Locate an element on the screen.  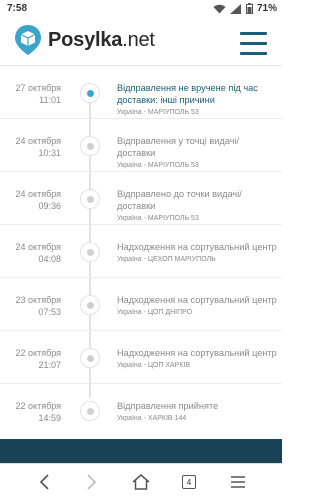
status-icons: 71% is located at coordinates (245, 8).